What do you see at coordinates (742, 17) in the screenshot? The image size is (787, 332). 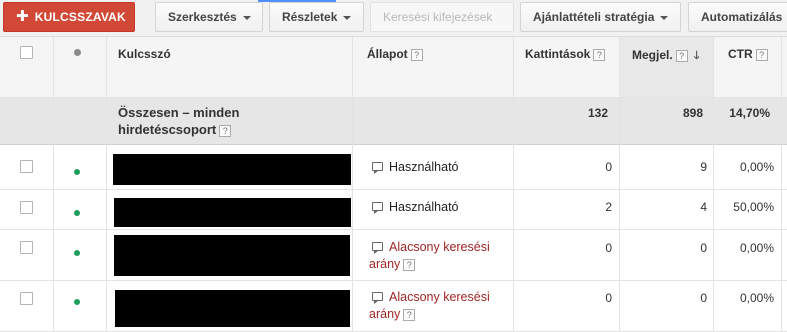 I see `automate-label: Automatizálás` at bounding box center [742, 17].